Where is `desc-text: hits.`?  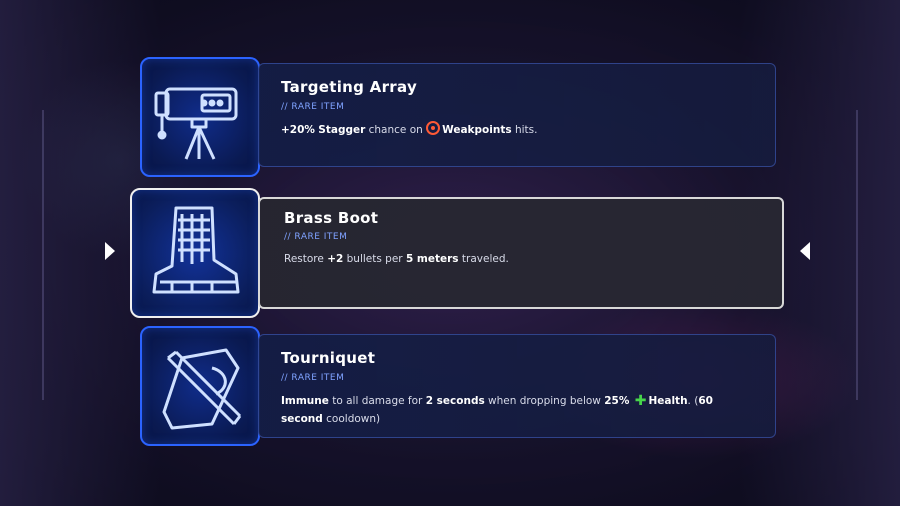 desc-text: hits. is located at coordinates (524, 130).